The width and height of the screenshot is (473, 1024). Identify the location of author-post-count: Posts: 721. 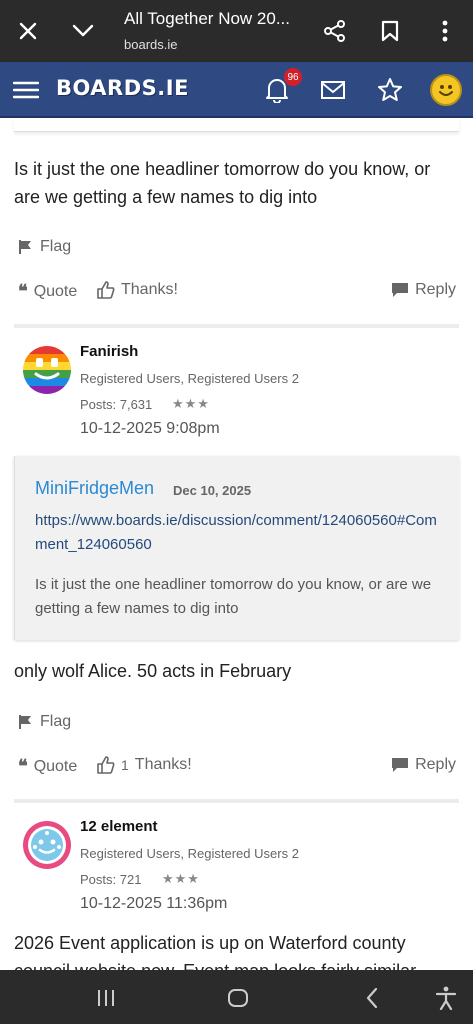
(111, 879).